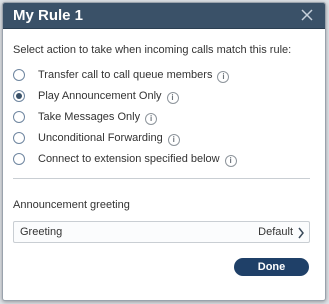 Image resolution: width=329 pixels, height=304 pixels. Describe the element at coordinates (275, 232) in the screenshot. I see `greeting-value: Default` at that location.